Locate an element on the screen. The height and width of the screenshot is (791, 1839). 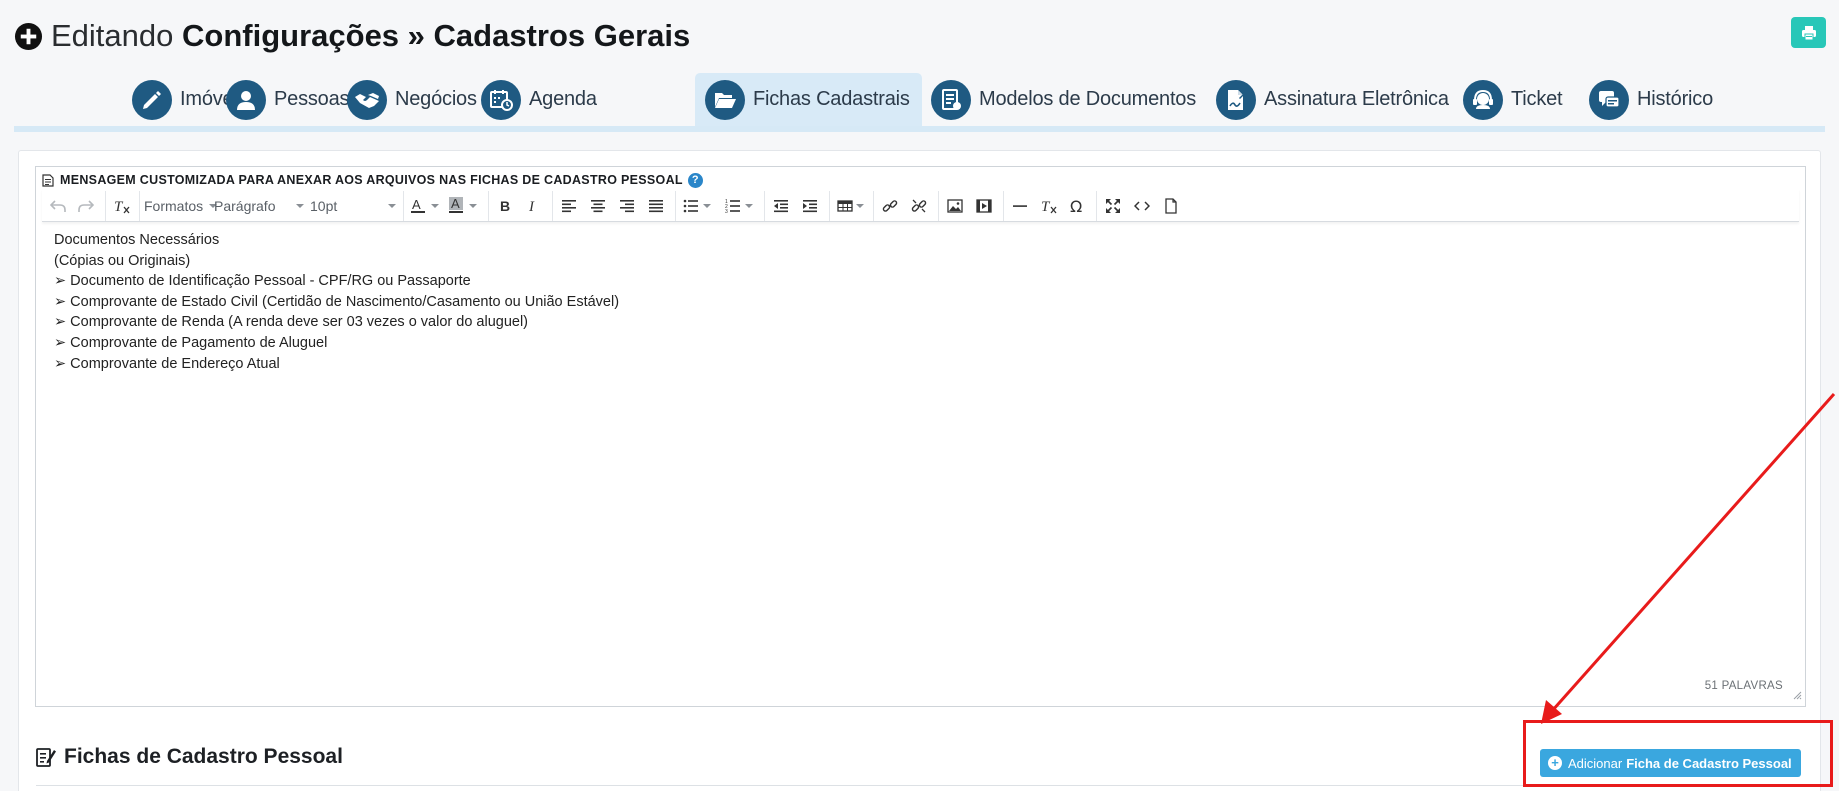
tab-agenda: Agenda is located at coordinates (539, 99).